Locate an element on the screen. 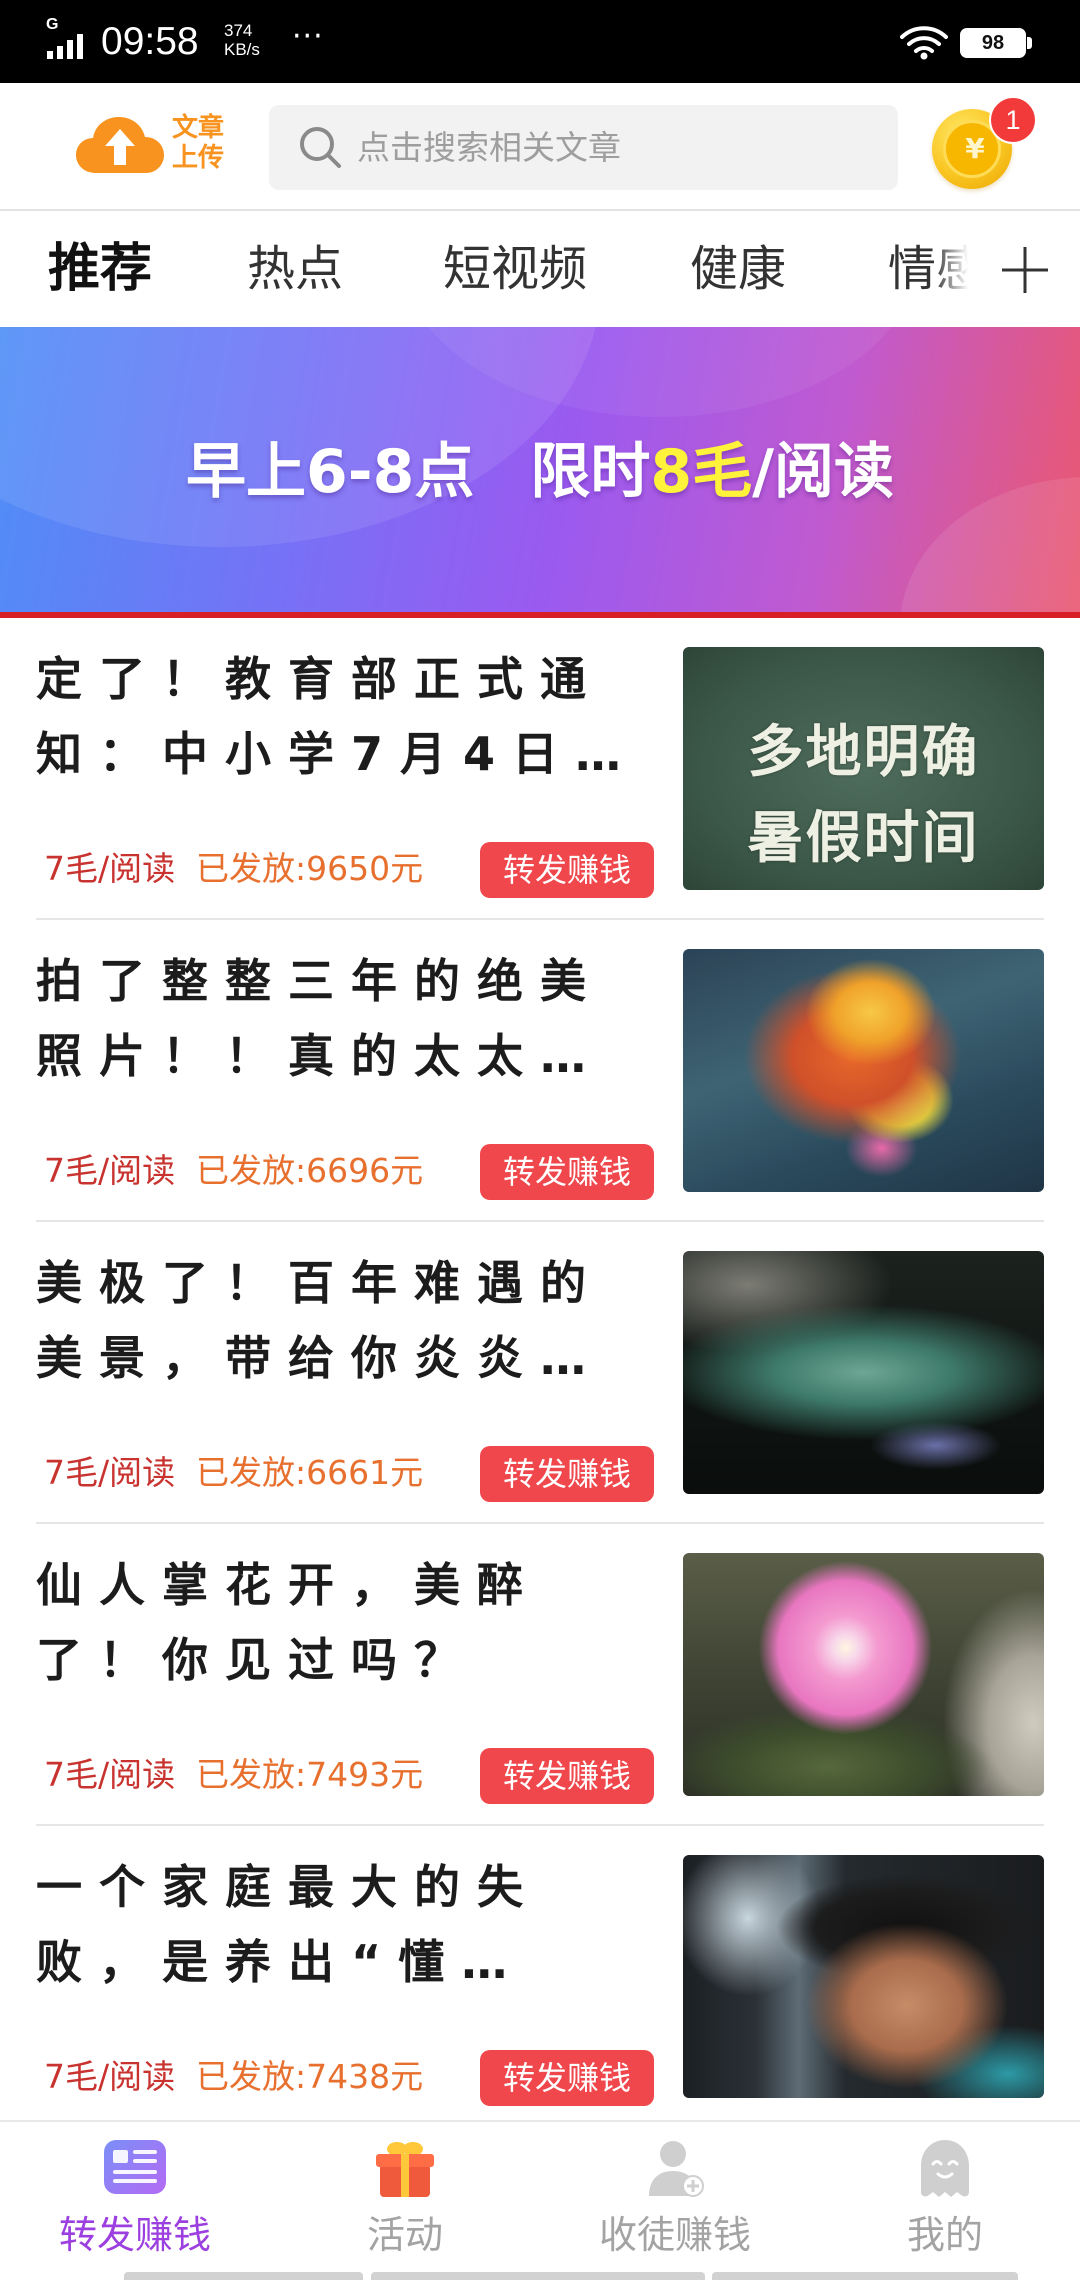 Image resolution: width=1080 pixels, height=2280 pixels. add-follower-icon is located at coordinates (676, 2169).